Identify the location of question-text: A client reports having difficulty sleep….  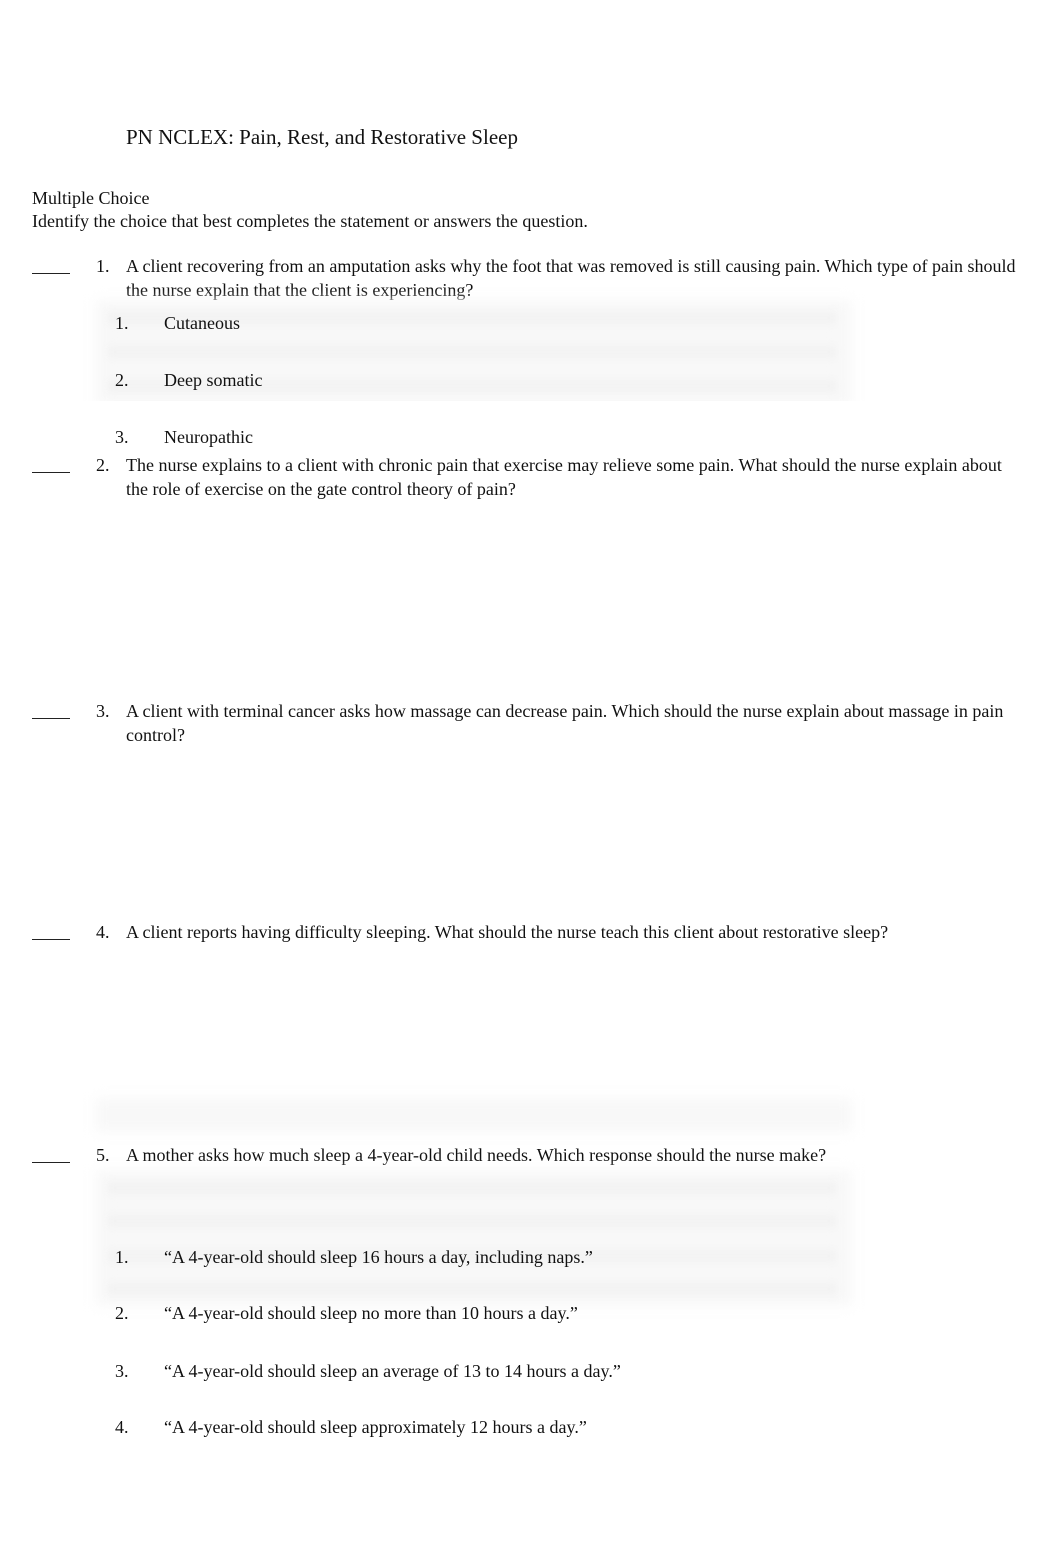
(507, 932).